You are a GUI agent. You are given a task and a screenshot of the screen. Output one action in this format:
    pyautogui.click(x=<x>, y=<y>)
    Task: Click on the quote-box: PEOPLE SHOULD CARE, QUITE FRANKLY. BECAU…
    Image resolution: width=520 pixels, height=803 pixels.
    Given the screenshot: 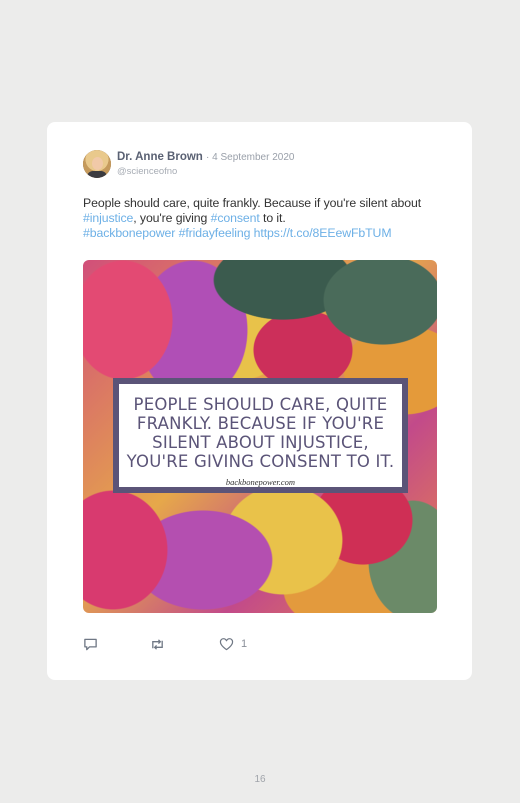 What is the action you would take?
    pyautogui.click(x=260, y=435)
    